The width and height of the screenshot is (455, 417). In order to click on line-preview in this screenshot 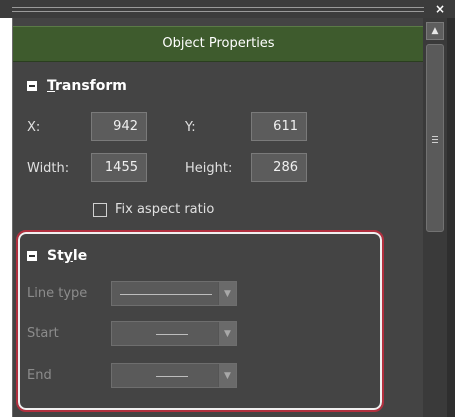, I will do `click(165, 293)`.